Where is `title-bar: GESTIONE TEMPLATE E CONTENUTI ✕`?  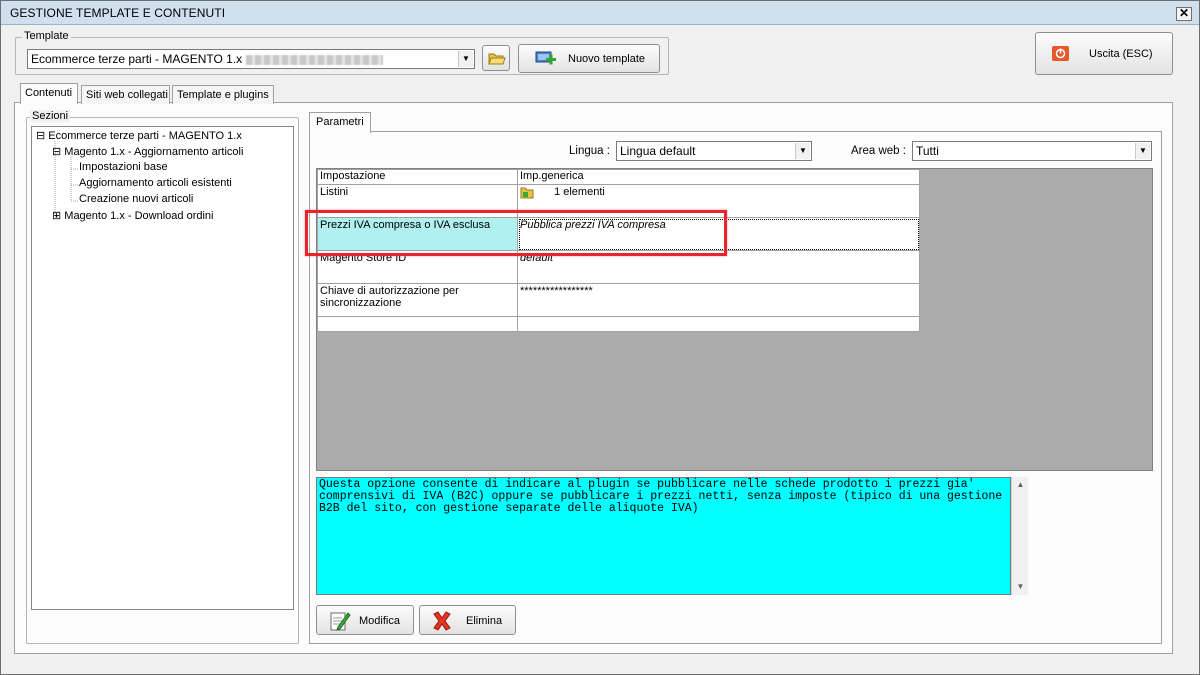
title-bar: GESTIONE TEMPLATE E CONTENUTI ✕ is located at coordinates (600, 13).